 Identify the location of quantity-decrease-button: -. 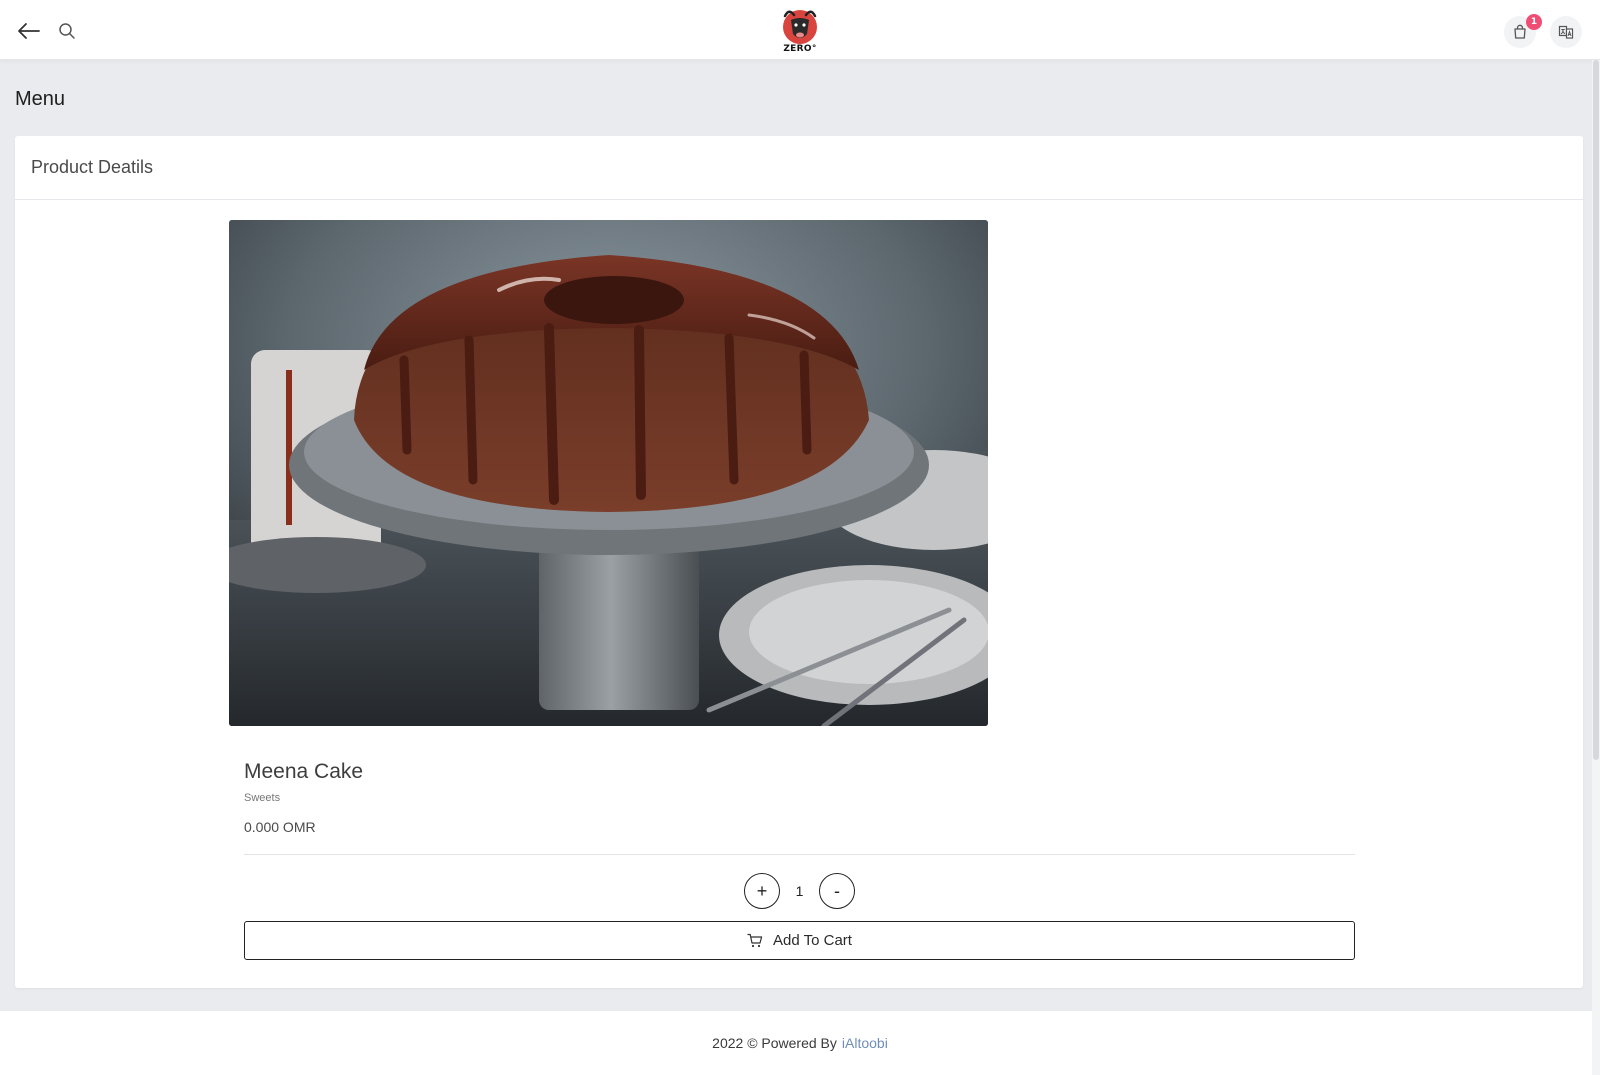
(837, 891).